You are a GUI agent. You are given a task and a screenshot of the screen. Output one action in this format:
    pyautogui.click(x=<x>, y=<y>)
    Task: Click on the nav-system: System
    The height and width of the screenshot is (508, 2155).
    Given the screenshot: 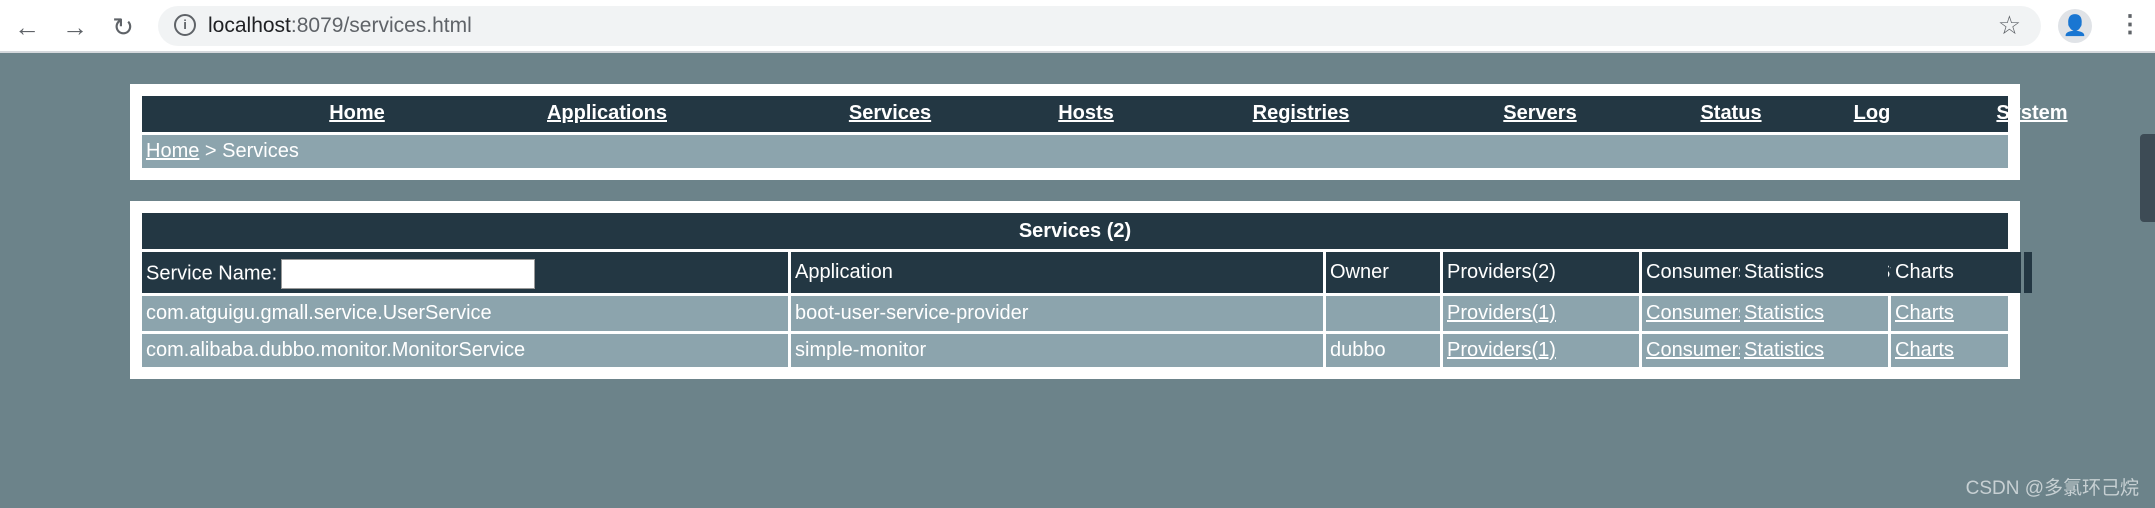 What is the action you would take?
    pyautogui.click(x=2031, y=113)
    